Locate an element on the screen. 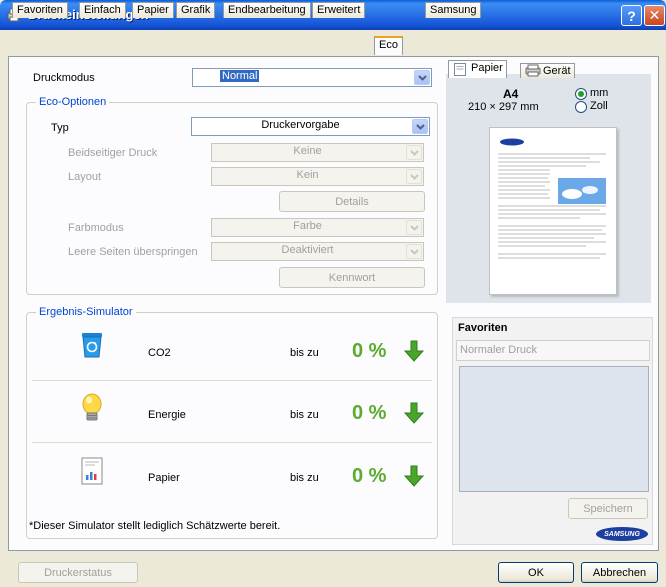 The width and height of the screenshot is (666, 587). type-label: Typ is located at coordinates (60, 128).